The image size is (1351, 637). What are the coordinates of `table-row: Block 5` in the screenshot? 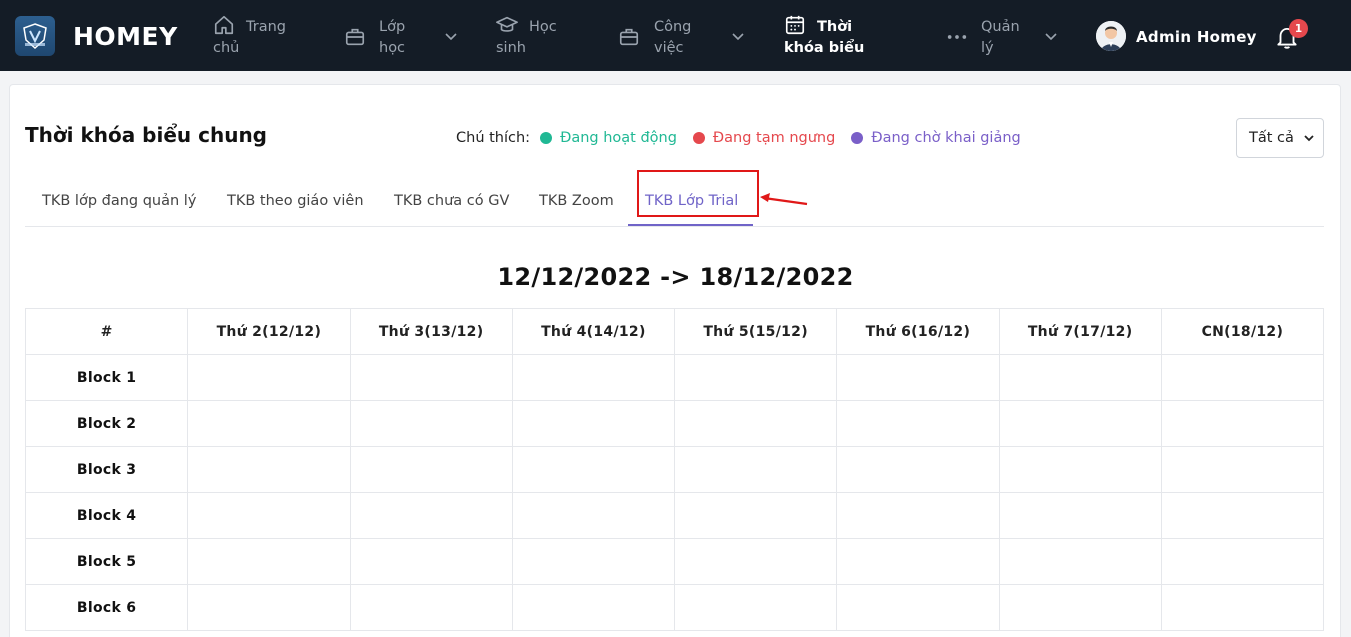 It's located at (674, 561).